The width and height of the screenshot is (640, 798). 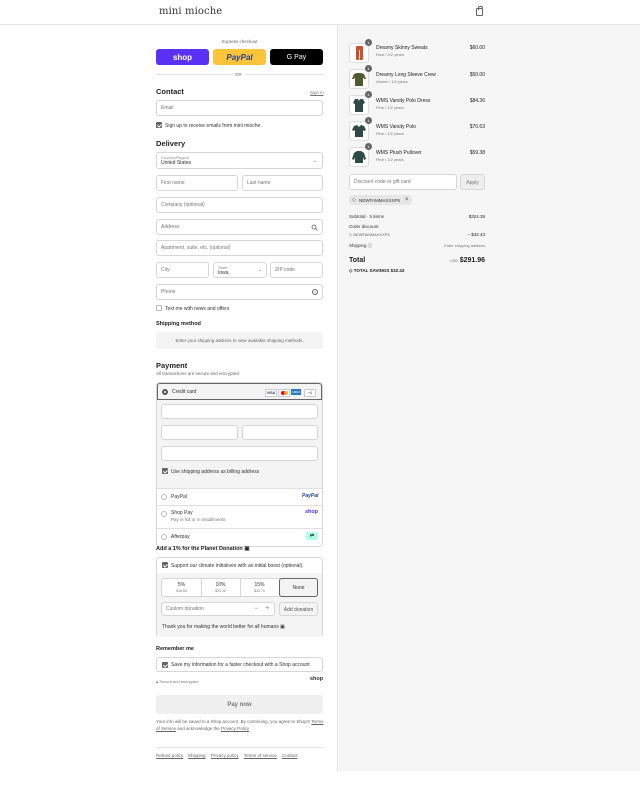 I want to click on donation-tier-none: None, so click(x=298, y=587).